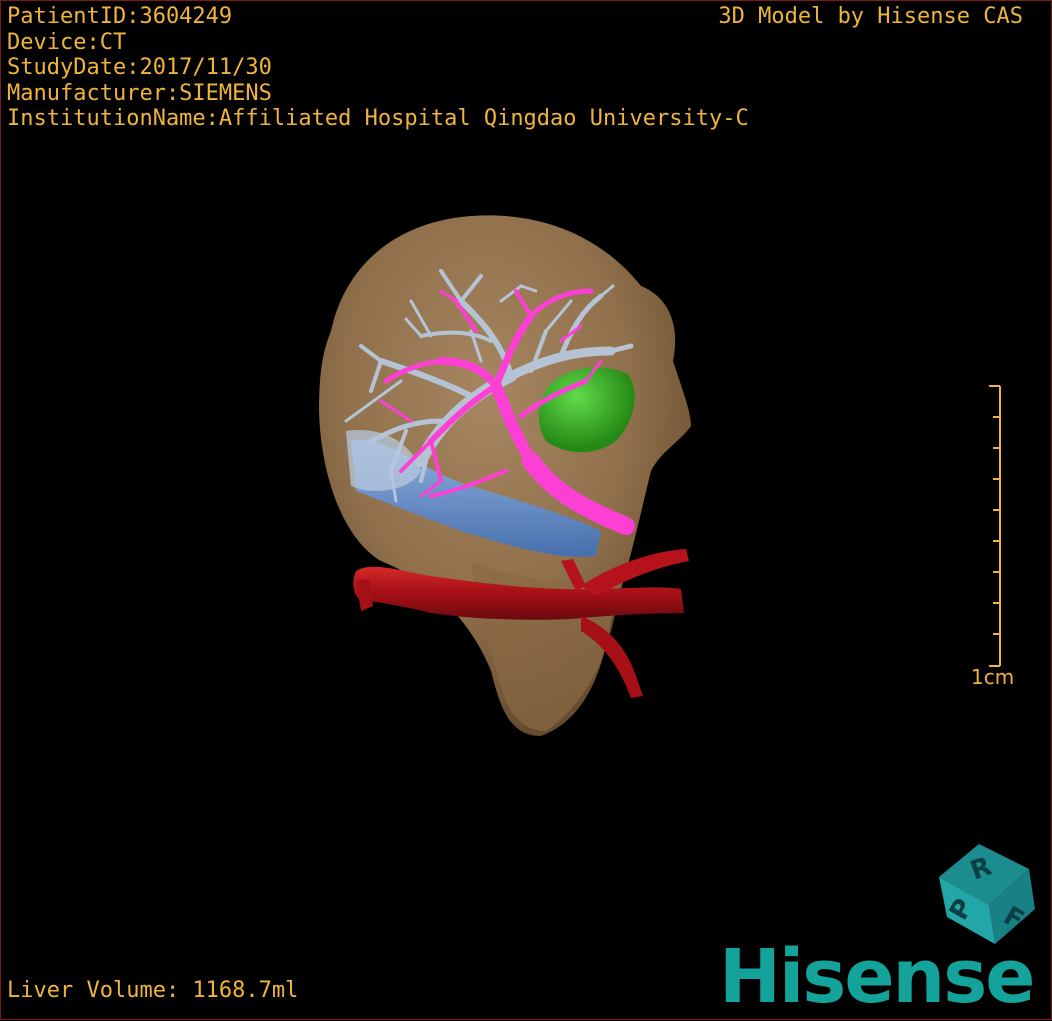 The width and height of the screenshot is (1052, 1021). I want to click on liver-volume: Liver Volume: 1168.7ml, so click(153, 990).